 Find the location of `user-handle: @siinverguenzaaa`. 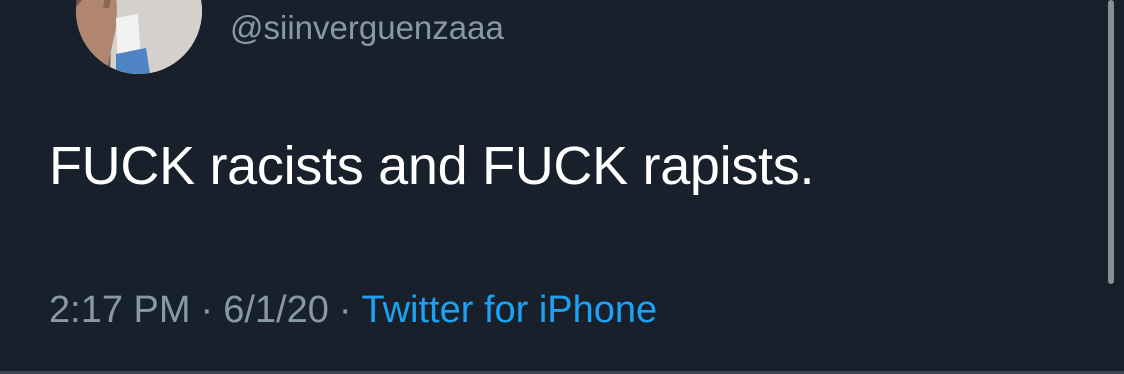

user-handle: @siinverguenzaaa is located at coordinates (367, 28).